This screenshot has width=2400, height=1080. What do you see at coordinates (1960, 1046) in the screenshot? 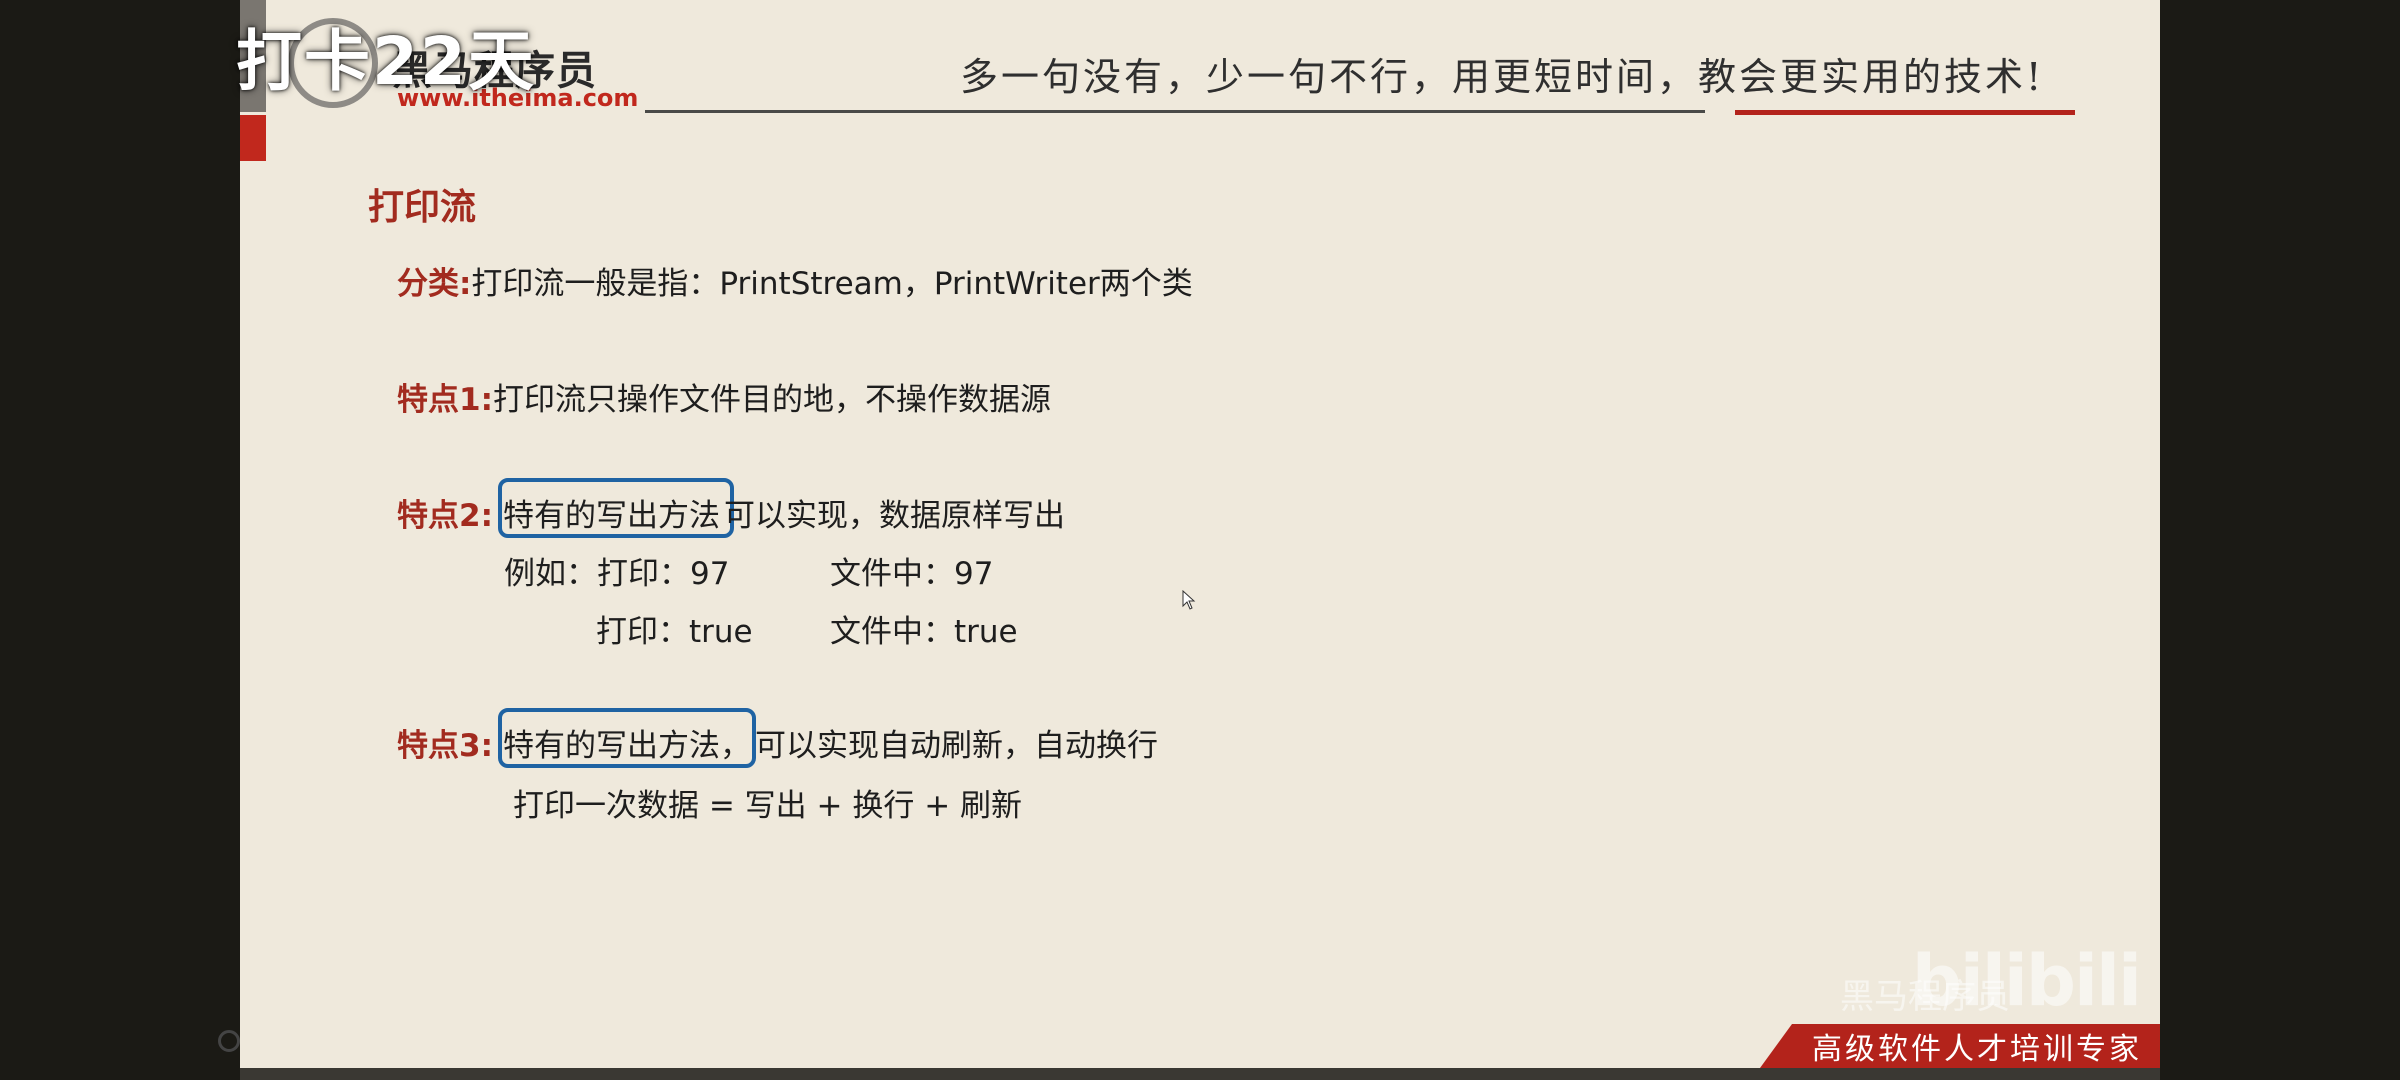
I see `footer-tagline: 高级软件人才培训专家` at bounding box center [1960, 1046].